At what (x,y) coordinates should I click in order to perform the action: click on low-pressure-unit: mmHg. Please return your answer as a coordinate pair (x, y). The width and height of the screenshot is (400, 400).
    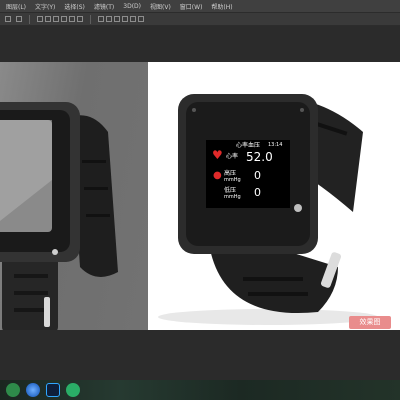
    Looking at the image, I should click on (232, 197).